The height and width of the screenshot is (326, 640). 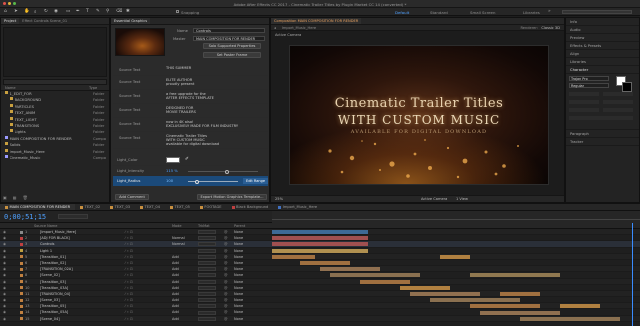 I want to click on stamp-tool-icon: ⚲, so click(x=107, y=11).